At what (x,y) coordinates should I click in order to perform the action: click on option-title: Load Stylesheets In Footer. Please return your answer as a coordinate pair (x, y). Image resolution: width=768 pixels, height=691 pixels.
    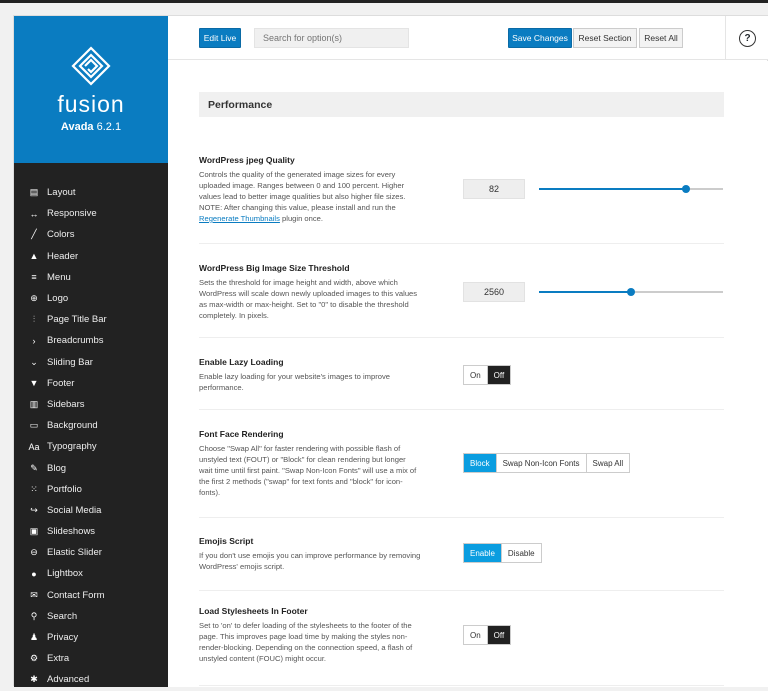
    Looking at the image, I should click on (253, 611).